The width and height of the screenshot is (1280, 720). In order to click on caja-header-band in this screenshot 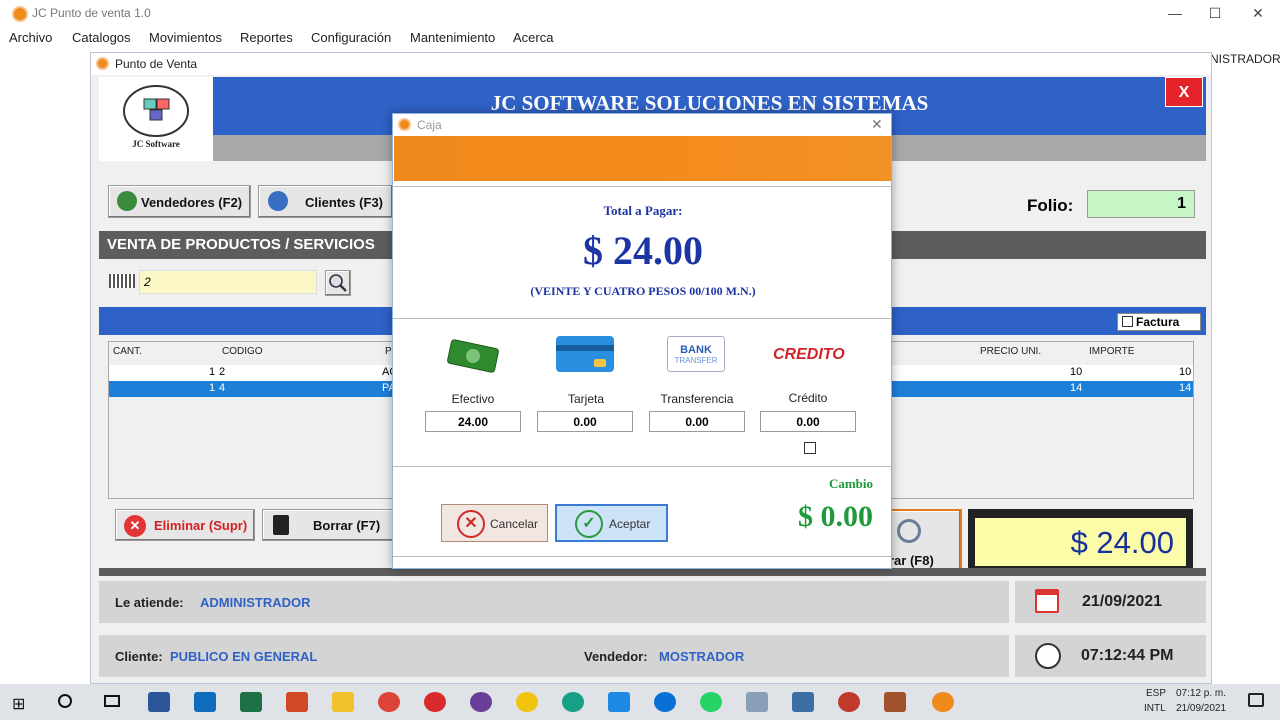, I will do `click(642, 158)`.